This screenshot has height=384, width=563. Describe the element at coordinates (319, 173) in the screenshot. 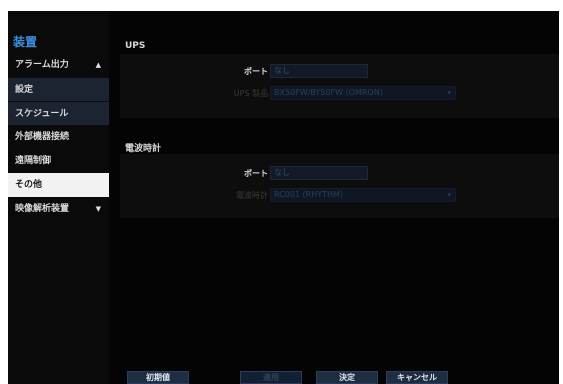

I see `clock-port-field: なし` at that location.